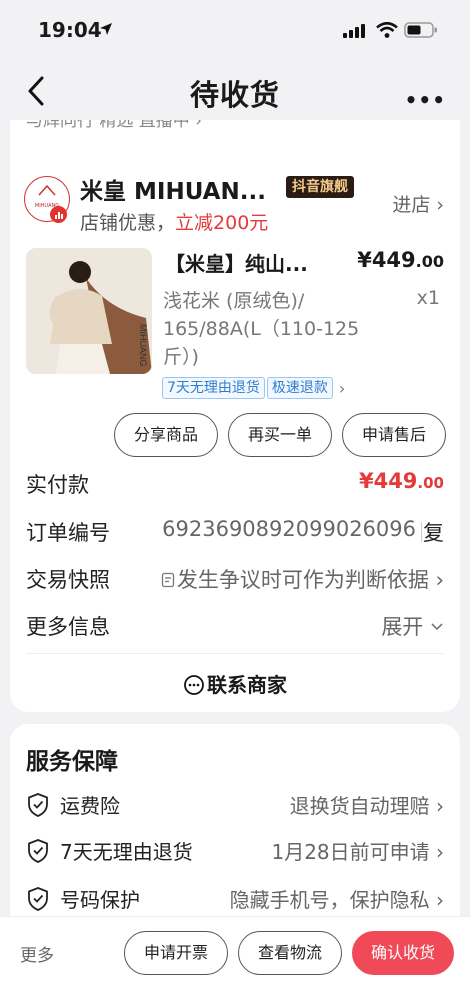 This screenshot has width=470, height=1000. What do you see at coordinates (299, 388) in the screenshot?
I see `tag-fast-refund: 极速退款` at bounding box center [299, 388].